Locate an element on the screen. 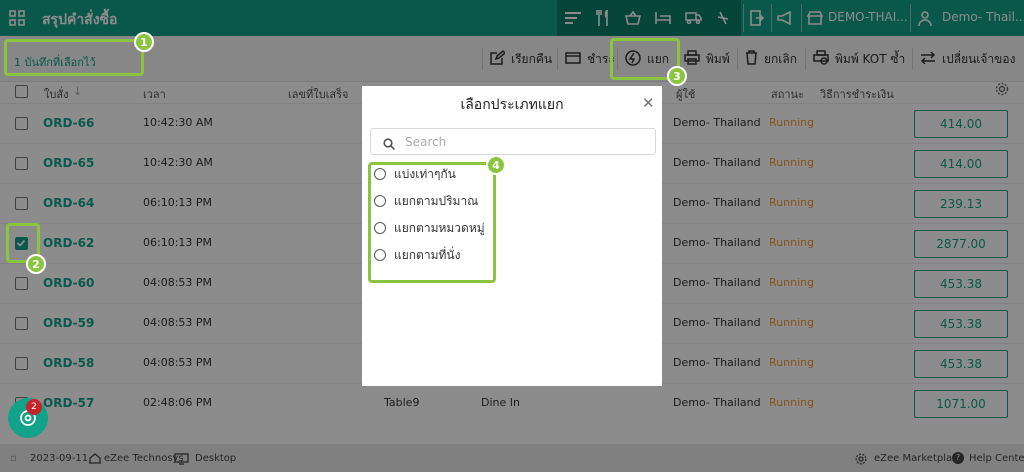 This screenshot has width=1024, height=472. modal-title: เลือกประเภทแยก is located at coordinates (512, 105).